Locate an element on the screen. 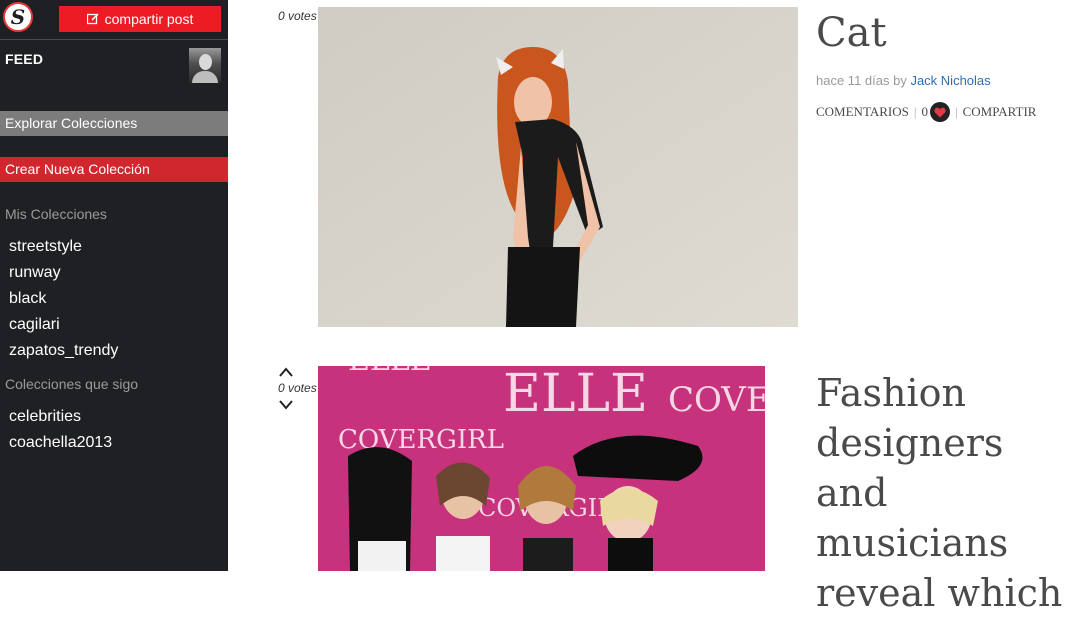 This screenshot has height=618, width=1082. post-title-line: musicians is located at coordinates (912, 543).